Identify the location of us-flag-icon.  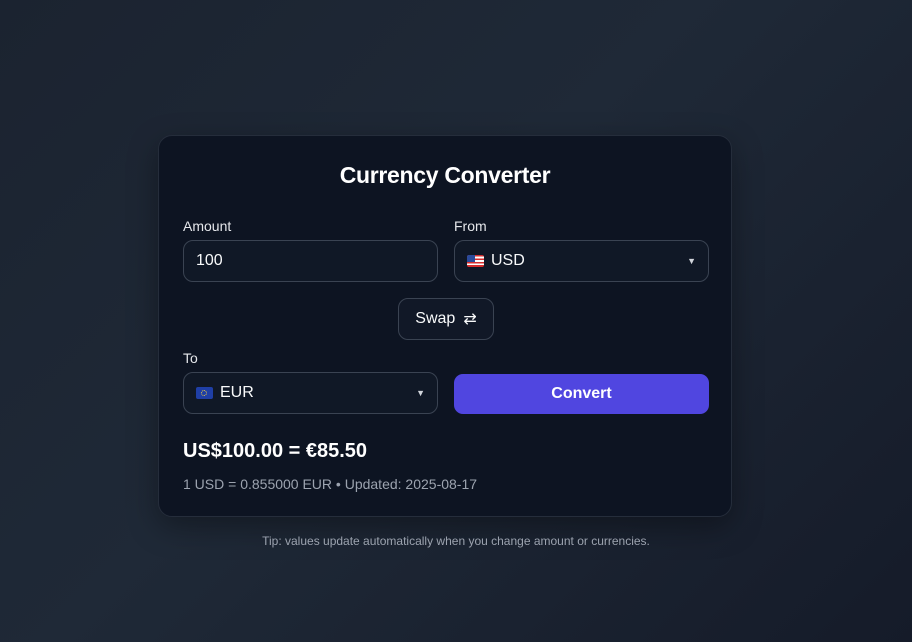
(475, 261).